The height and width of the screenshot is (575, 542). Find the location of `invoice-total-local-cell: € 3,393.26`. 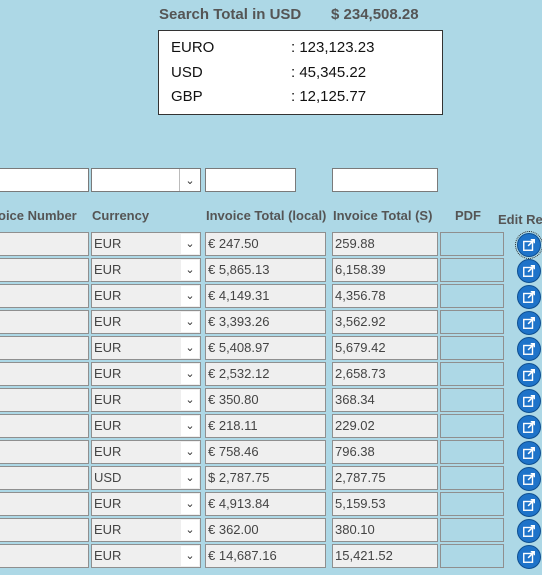

invoice-total-local-cell: € 3,393.26 is located at coordinates (265, 322).